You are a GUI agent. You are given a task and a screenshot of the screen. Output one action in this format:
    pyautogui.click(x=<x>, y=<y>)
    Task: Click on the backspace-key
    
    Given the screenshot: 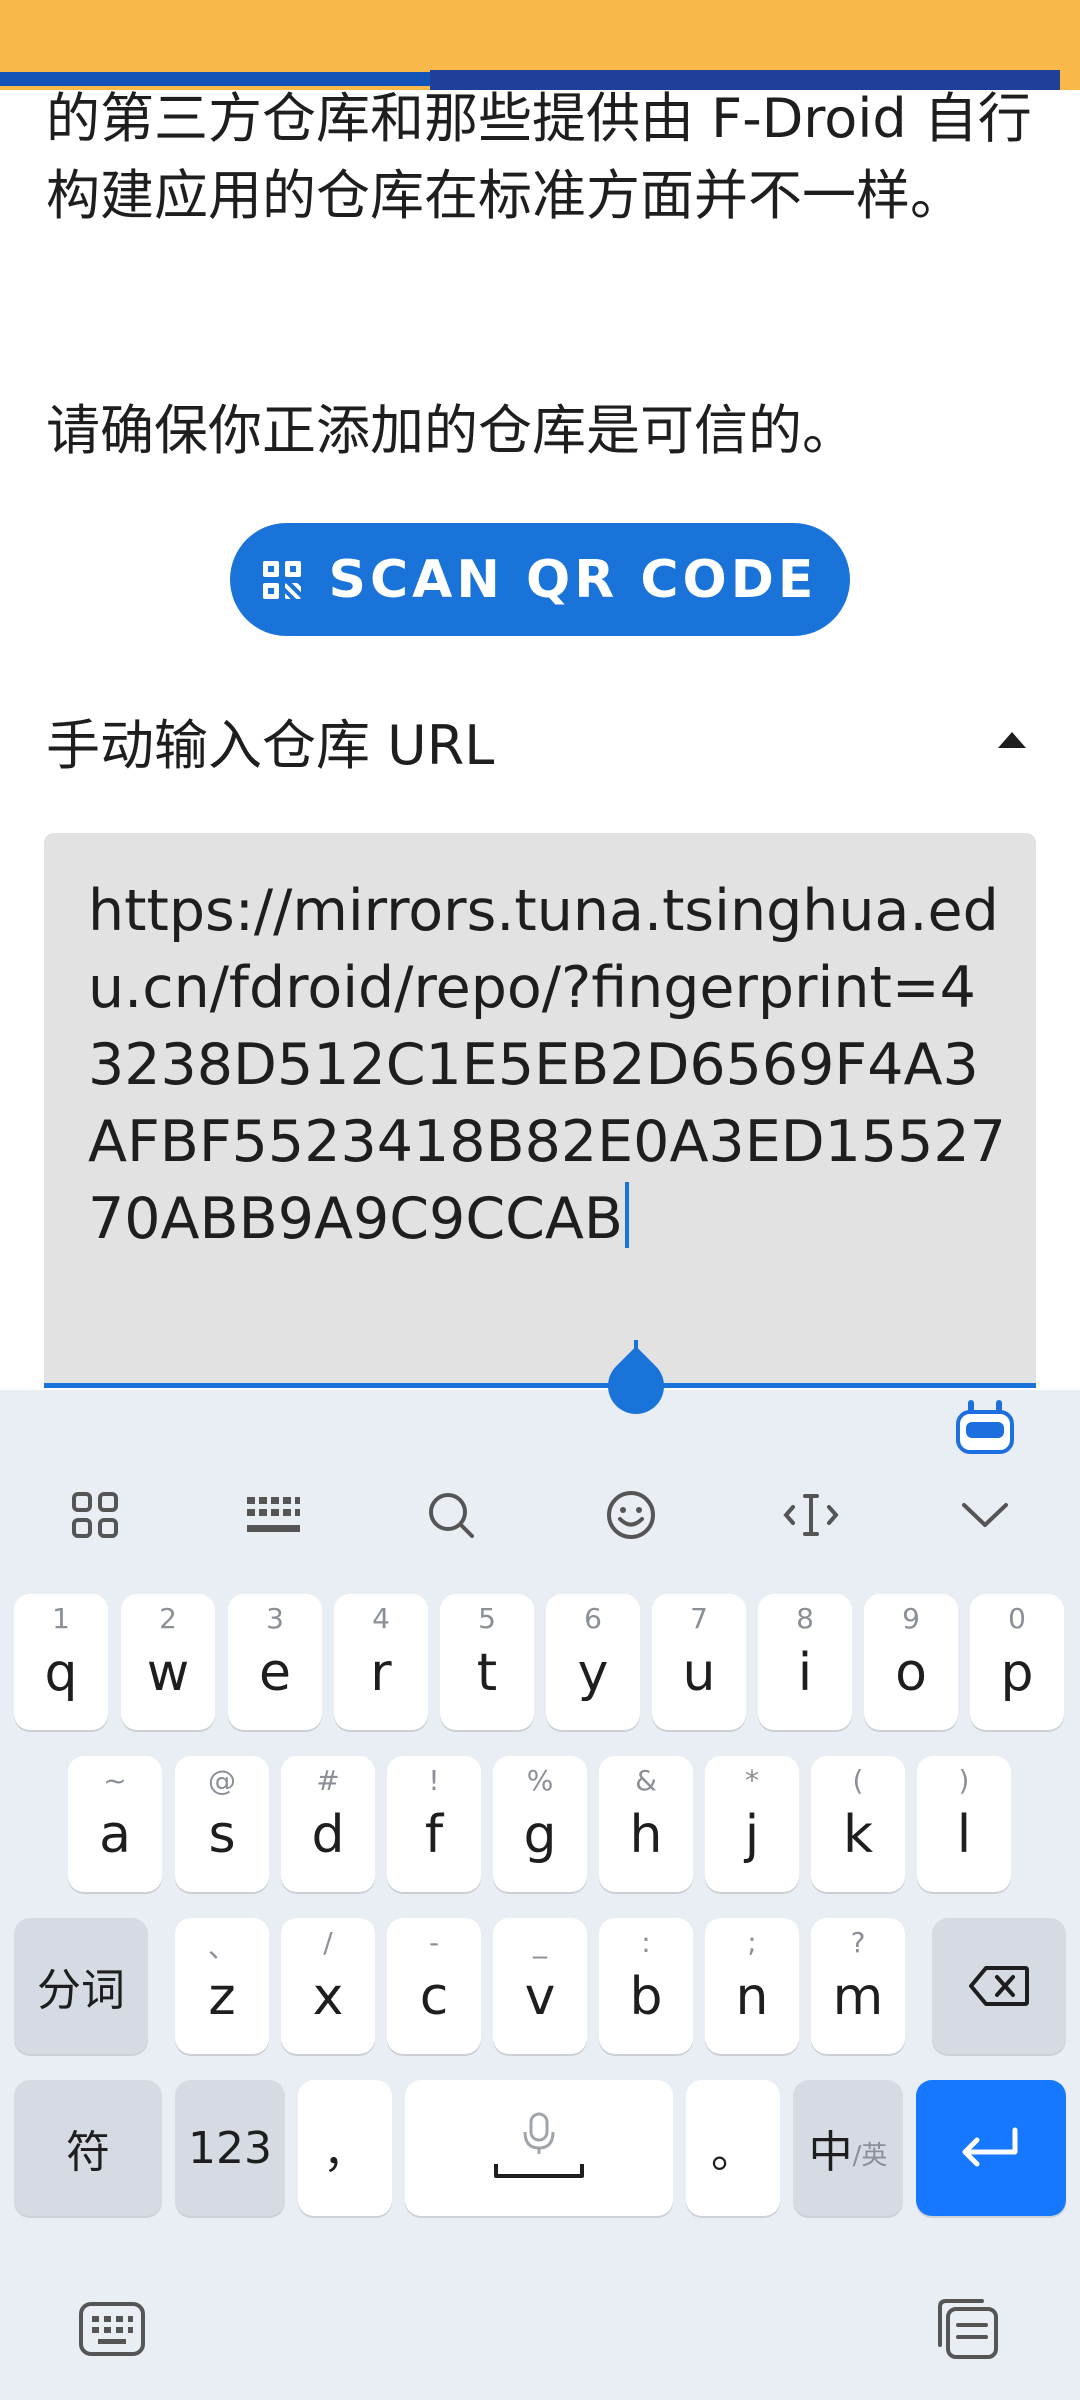 What is the action you would take?
    pyautogui.click(x=999, y=1986)
    